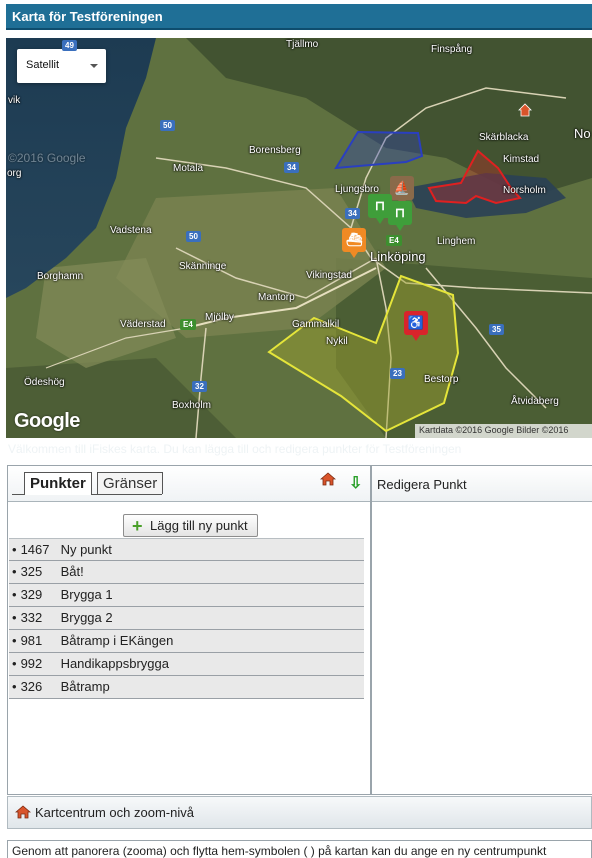 This screenshot has height=858, width=592. What do you see at coordinates (402, 187) in the screenshot?
I see `boat-icon: ⛵` at bounding box center [402, 187].